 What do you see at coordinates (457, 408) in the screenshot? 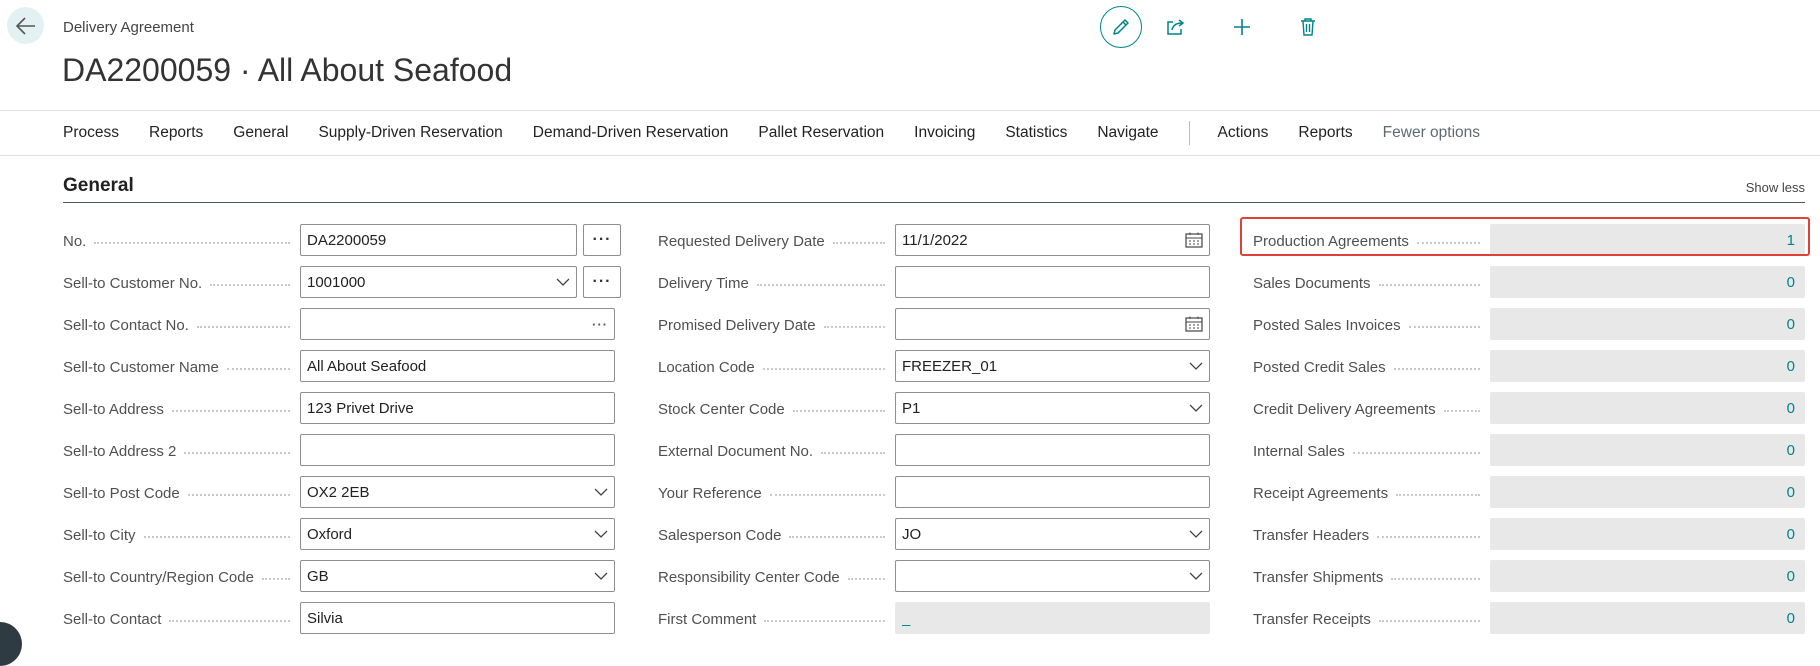
I see `sell-to-address-input: 123 Privet Drive` at bounding box center [457, 408].